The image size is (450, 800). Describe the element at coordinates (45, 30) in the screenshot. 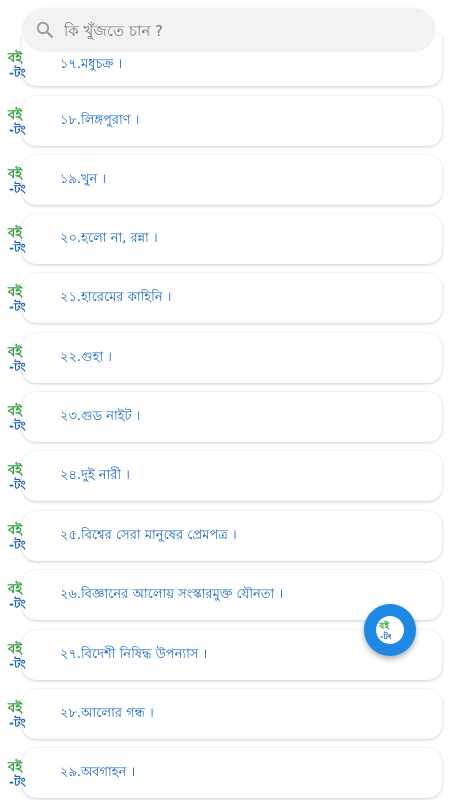

I see `search-icon` at that location.